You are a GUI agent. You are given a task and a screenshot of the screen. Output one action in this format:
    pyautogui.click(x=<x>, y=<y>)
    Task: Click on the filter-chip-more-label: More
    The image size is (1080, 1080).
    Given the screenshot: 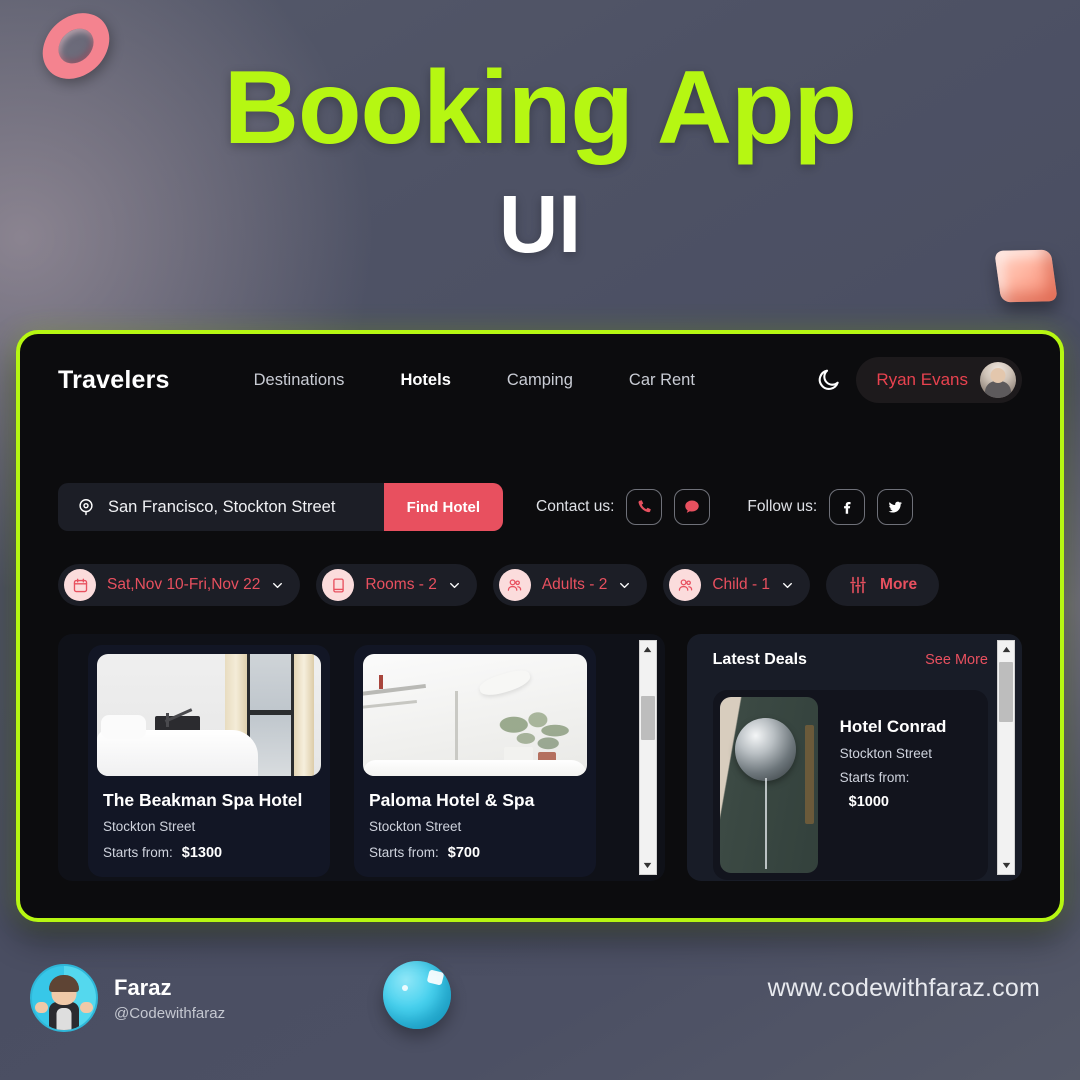 What is the action you would take?
    pyautogui.click(x=899, y=584)
    